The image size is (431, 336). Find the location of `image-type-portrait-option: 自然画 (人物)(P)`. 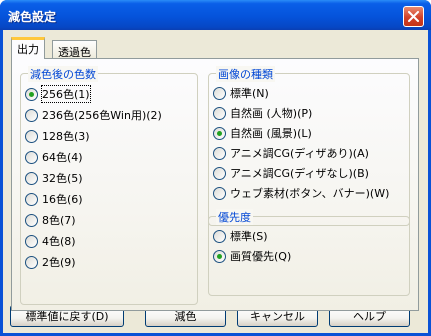

image-type-portrait-option: 自然画 (人物)(P) is located at coordinates (262, 113).